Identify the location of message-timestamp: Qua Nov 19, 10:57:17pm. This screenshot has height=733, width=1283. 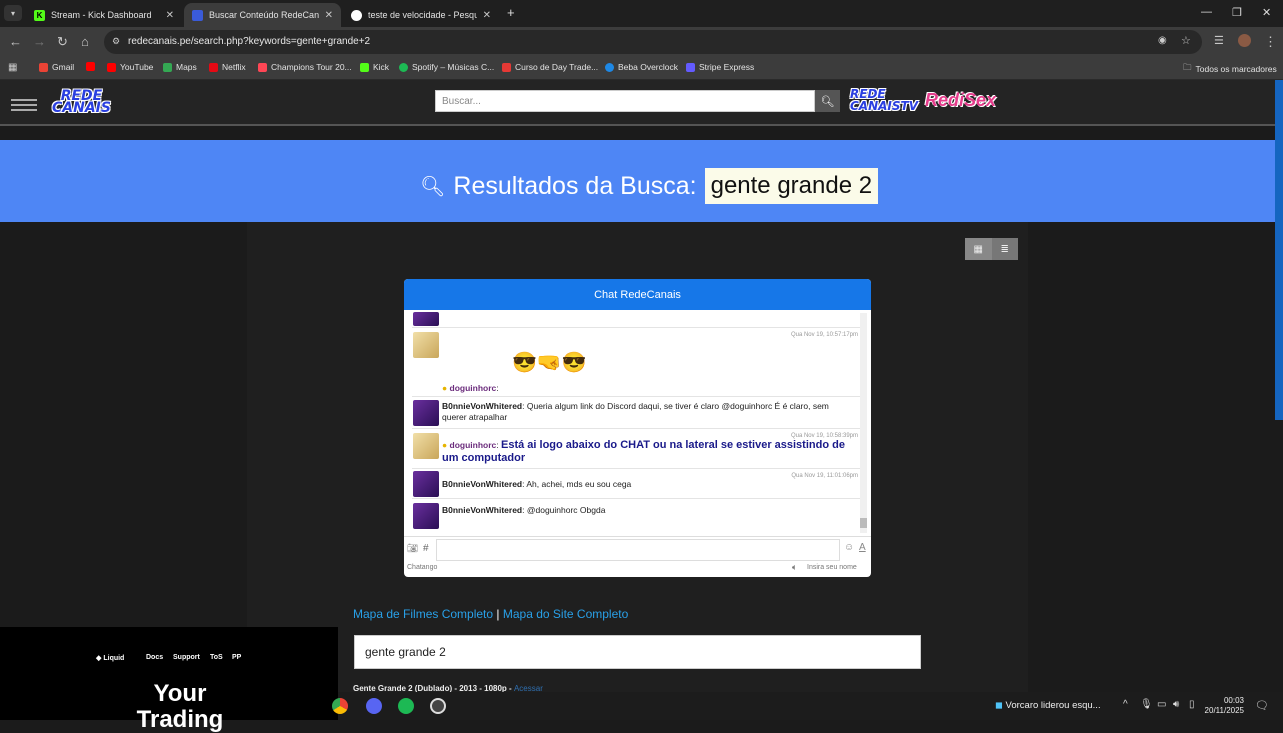
(824, 335).